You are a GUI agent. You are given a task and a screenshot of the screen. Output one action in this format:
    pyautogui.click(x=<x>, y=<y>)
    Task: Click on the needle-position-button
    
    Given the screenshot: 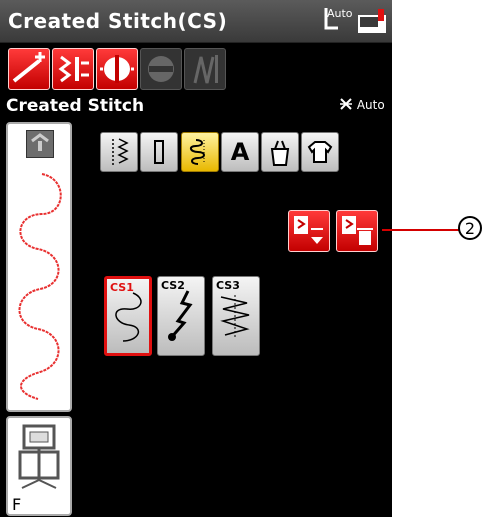 What is the action you would take?
    pyautogui.click(x=161, y=69)
    